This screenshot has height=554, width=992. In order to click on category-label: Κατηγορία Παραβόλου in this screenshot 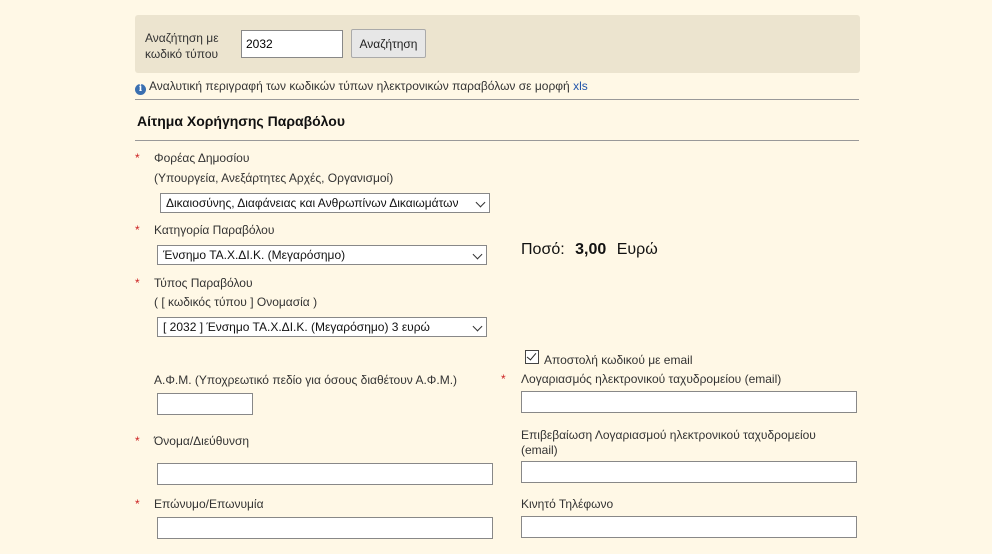, I will do `click(214, 230)`.